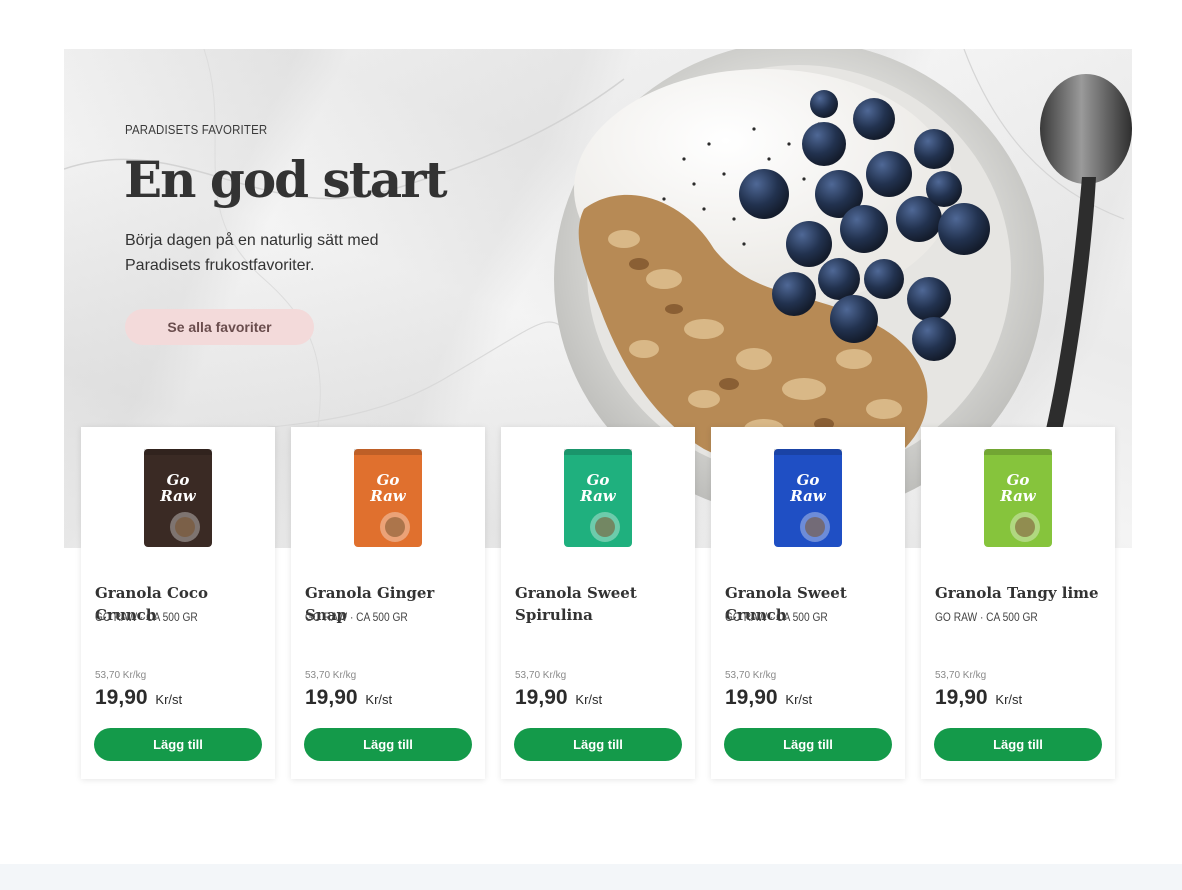 The height and width of the screenshot is (890, 1182). I want to click on product-name: Granola Sweet Spirulina, so click(601, 604).